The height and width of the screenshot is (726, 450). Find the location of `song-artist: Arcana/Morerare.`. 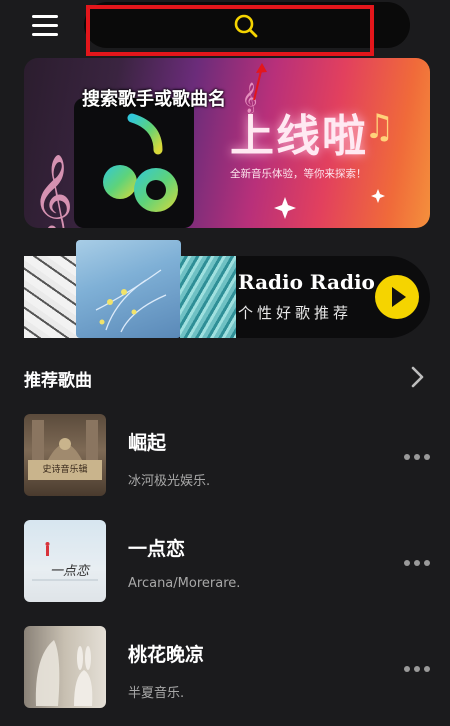

song-artist: Arcana/Morerare. is located at coordinates (184, 583).